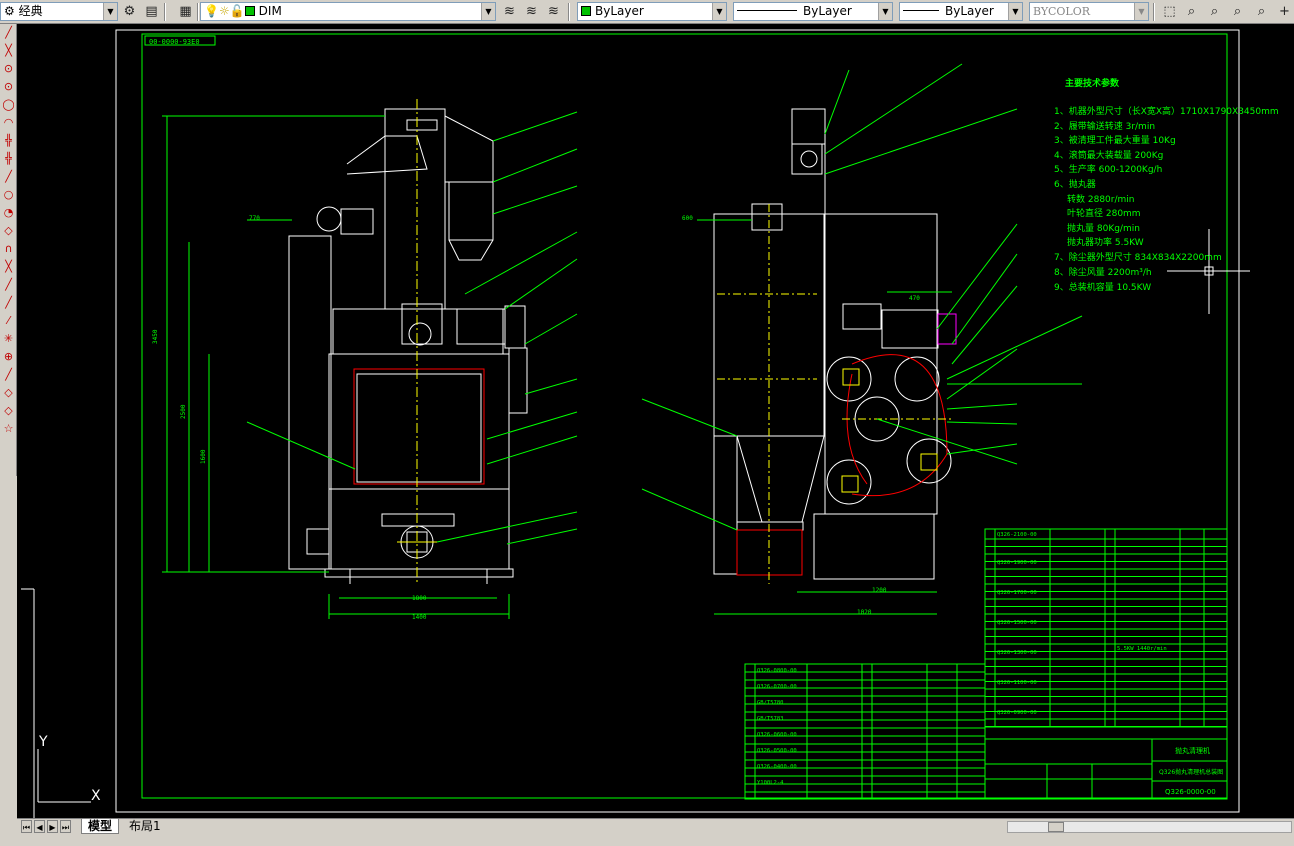  What do you see at coordinates (174, 42) in the screenshot?
I see `frame-code: 00-0000-93E0` at bounding box center [174, 42].